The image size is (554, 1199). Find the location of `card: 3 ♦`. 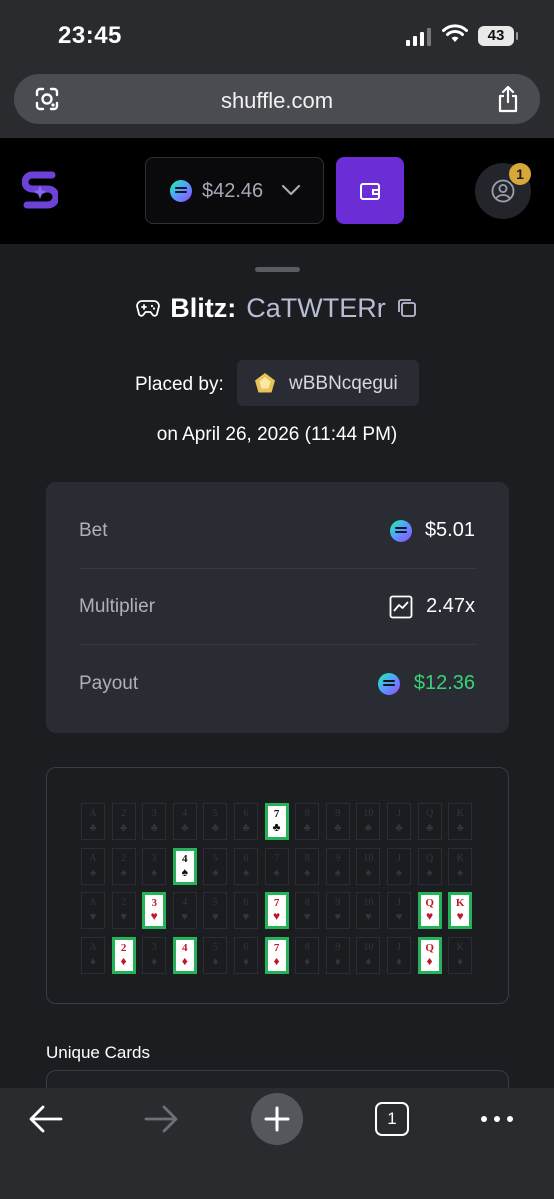

card: 3 ♦ is located at coordinates (154, 955).